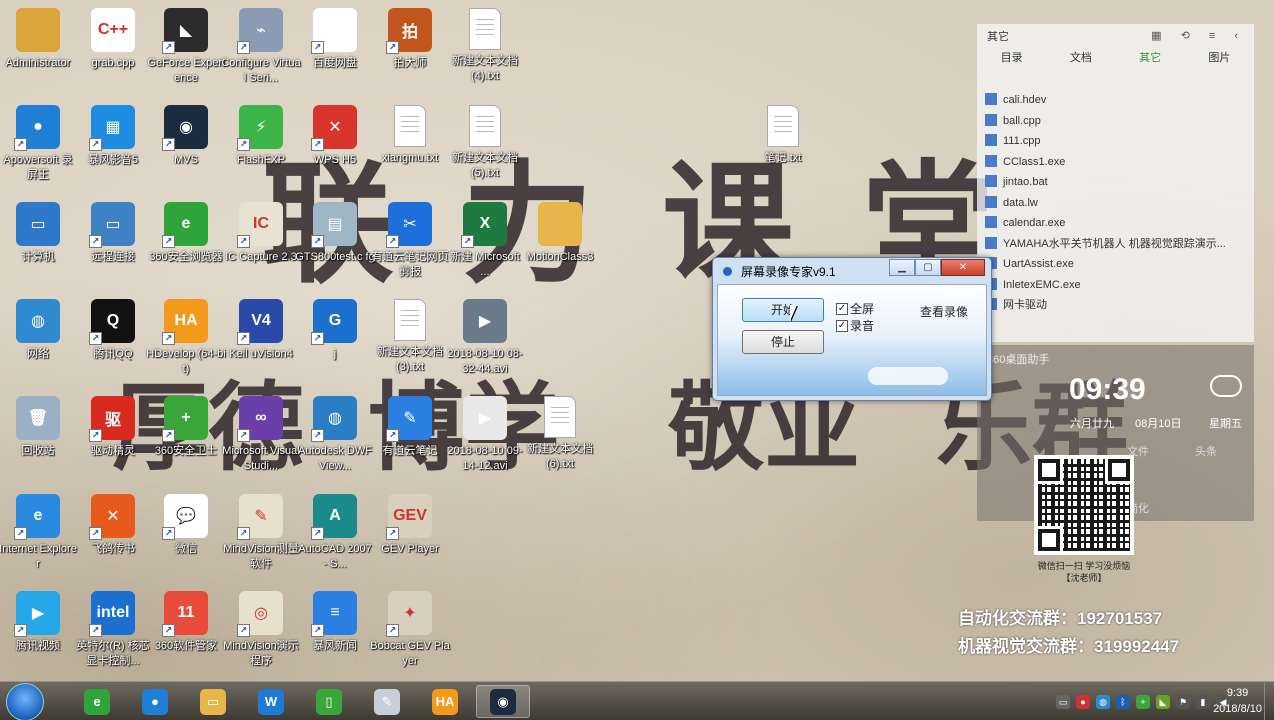 The height and width of the screenshot is (720, 1274). What do you see at coordinates (1103, 701) in the screenshot?
I see `network-tray-icon: ◍` at bounding box center [1103, 701].